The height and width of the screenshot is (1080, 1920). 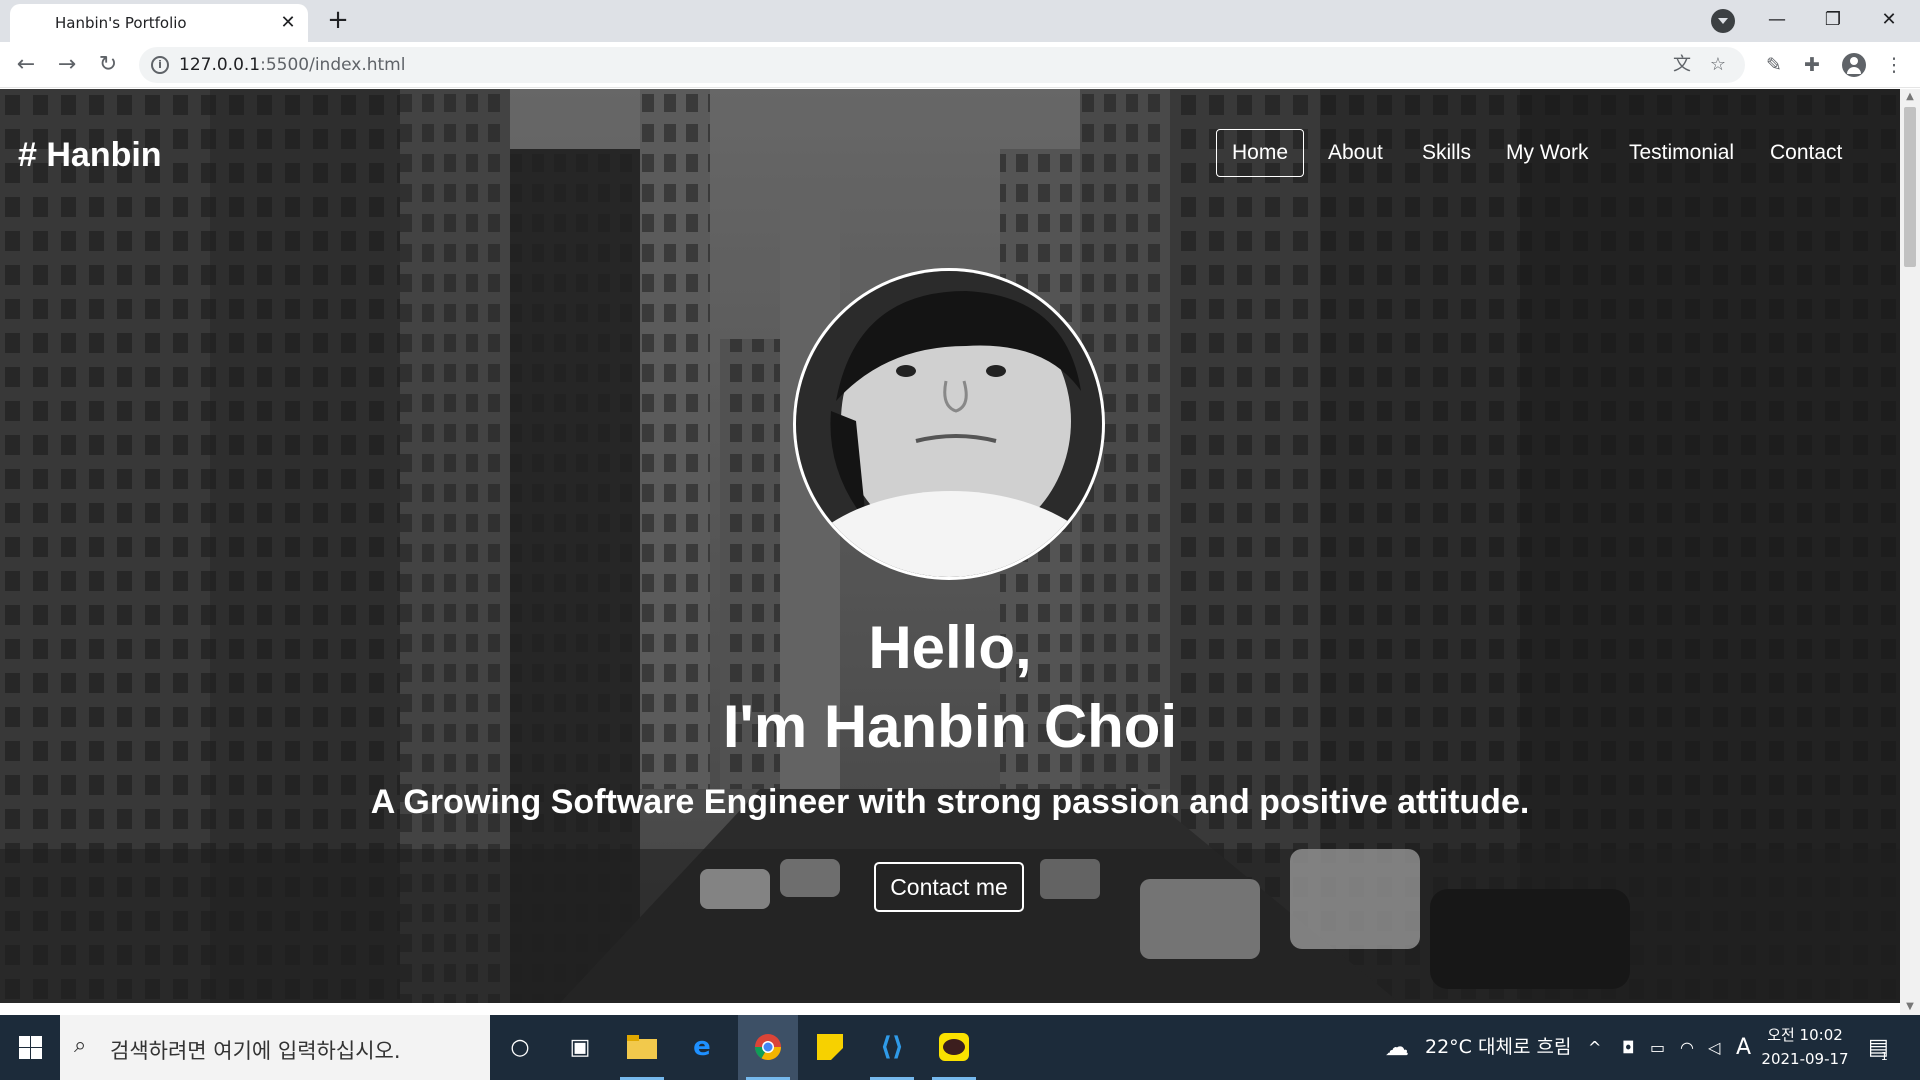 What do you see at coordinates (1718, 65) in the screenshot?
I see `bookmark-star-icon: ☆` at bounding box center [1718, 65].